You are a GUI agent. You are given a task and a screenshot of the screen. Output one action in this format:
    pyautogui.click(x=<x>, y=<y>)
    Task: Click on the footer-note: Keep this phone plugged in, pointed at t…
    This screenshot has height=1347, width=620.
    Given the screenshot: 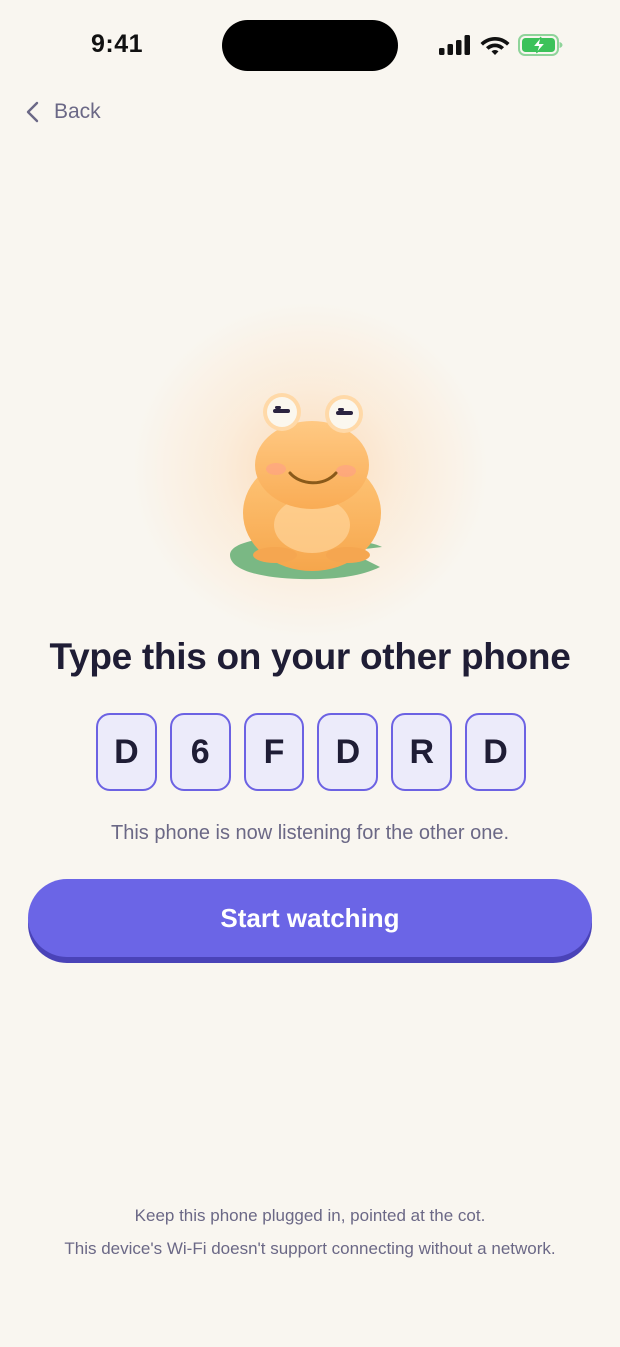 What is the action you would take?
    pyautogui.click(x=310, y=1215)
    